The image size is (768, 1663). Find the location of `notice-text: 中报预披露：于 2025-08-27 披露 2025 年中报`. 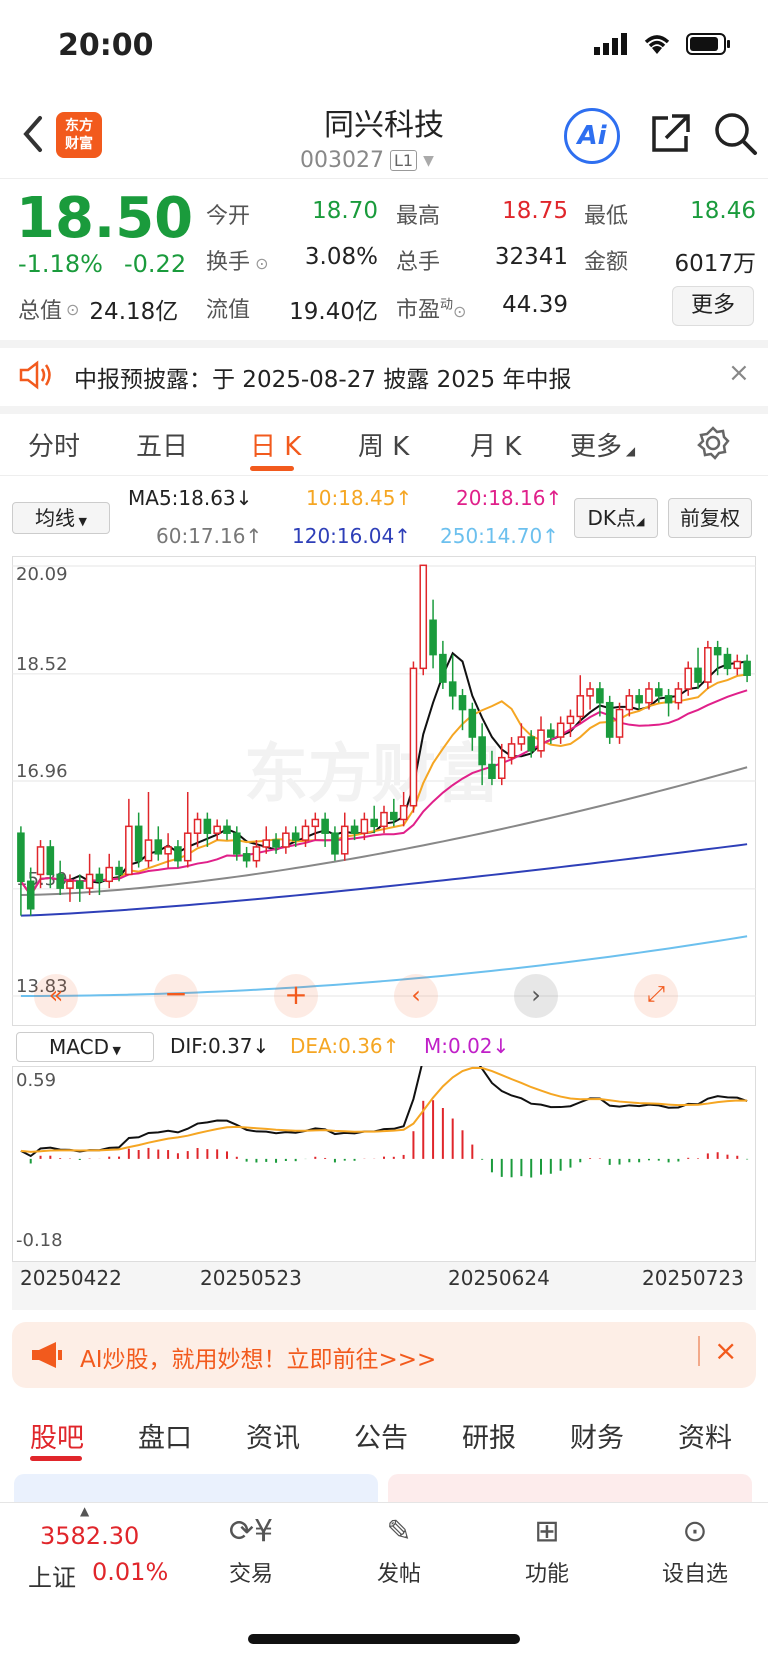

notice-text: 中报预披露：于 2025-08-27 披露 2025 年中报 is located at coordinates (323, 380).